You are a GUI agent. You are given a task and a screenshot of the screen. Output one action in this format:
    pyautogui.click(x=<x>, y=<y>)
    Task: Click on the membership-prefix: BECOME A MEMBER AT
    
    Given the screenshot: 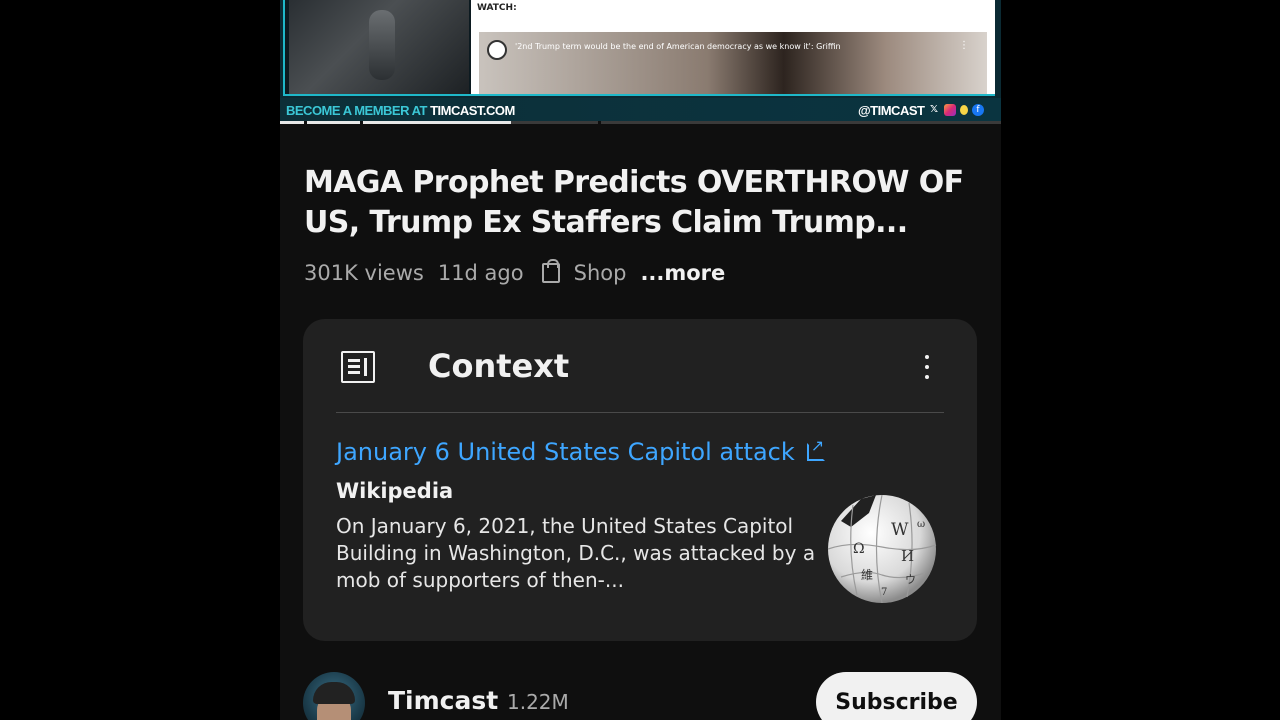 What is the action you would take?
    pyautogui.click(x=358, y=110)
    